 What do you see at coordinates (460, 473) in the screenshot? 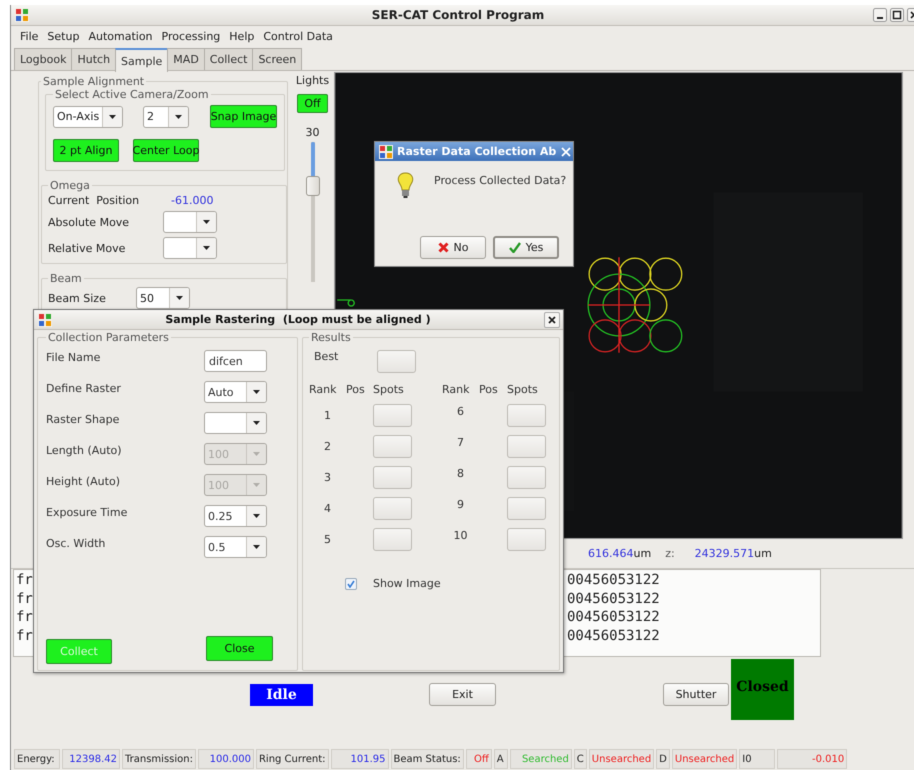
I see `rank-number: 8` at bounding box center [460, 473].